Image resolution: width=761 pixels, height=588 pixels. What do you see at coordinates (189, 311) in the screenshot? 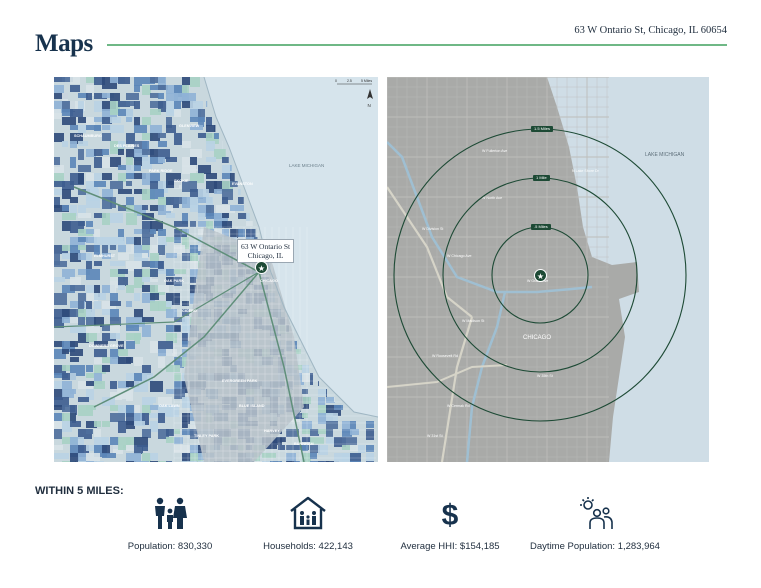
I see `place-label: CICERO` at bounding box center [189, 311].